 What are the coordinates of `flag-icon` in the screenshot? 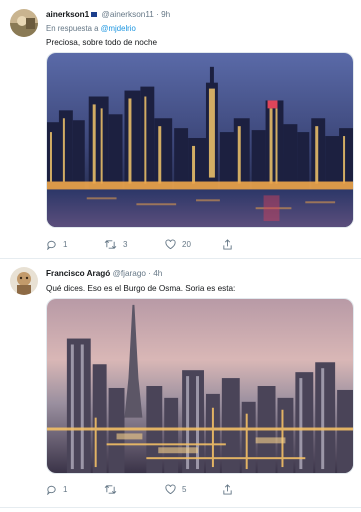 It's located at (94, 14).